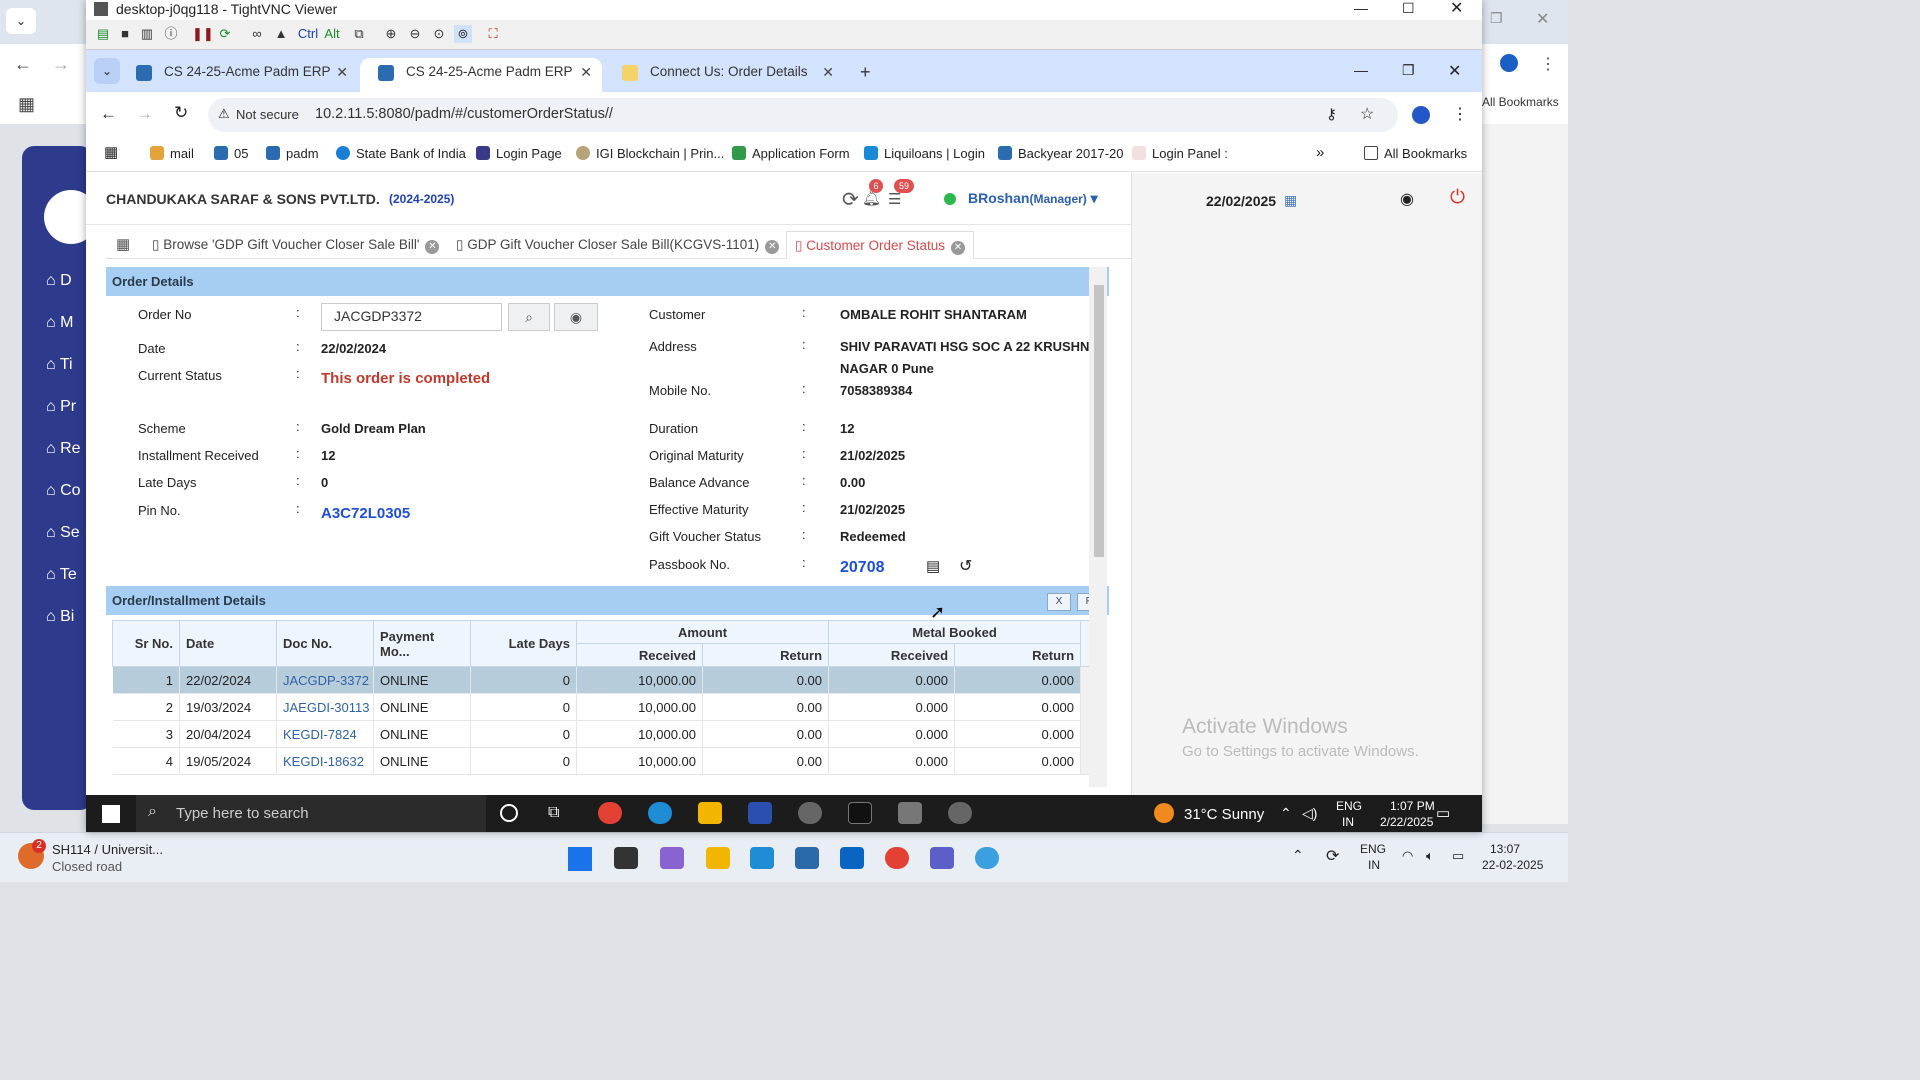 Image resolution: width=1920 pixels, height=1080 pixels. What do you see at coordinates (325, 707) in the screenshot?
I see `cell-doc-link: JAEGDI-30113` at bounding box center [325, 707].